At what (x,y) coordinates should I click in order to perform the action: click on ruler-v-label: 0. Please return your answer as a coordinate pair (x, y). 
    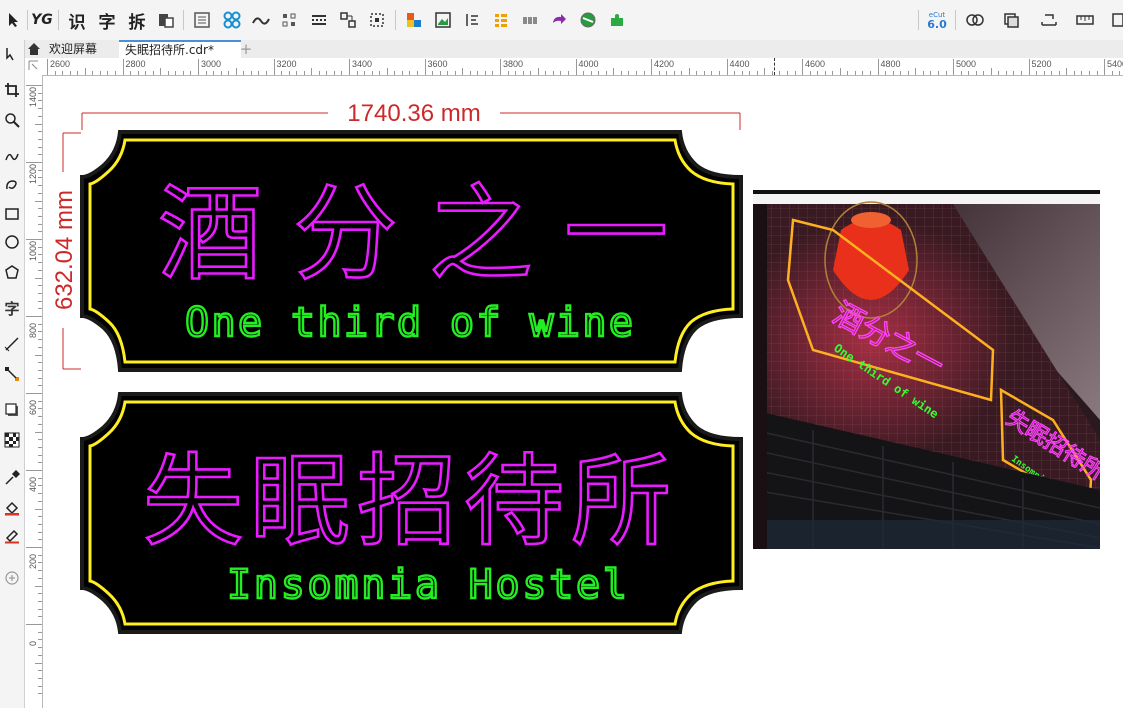
    Looking at the image, I should click on (33, 643).